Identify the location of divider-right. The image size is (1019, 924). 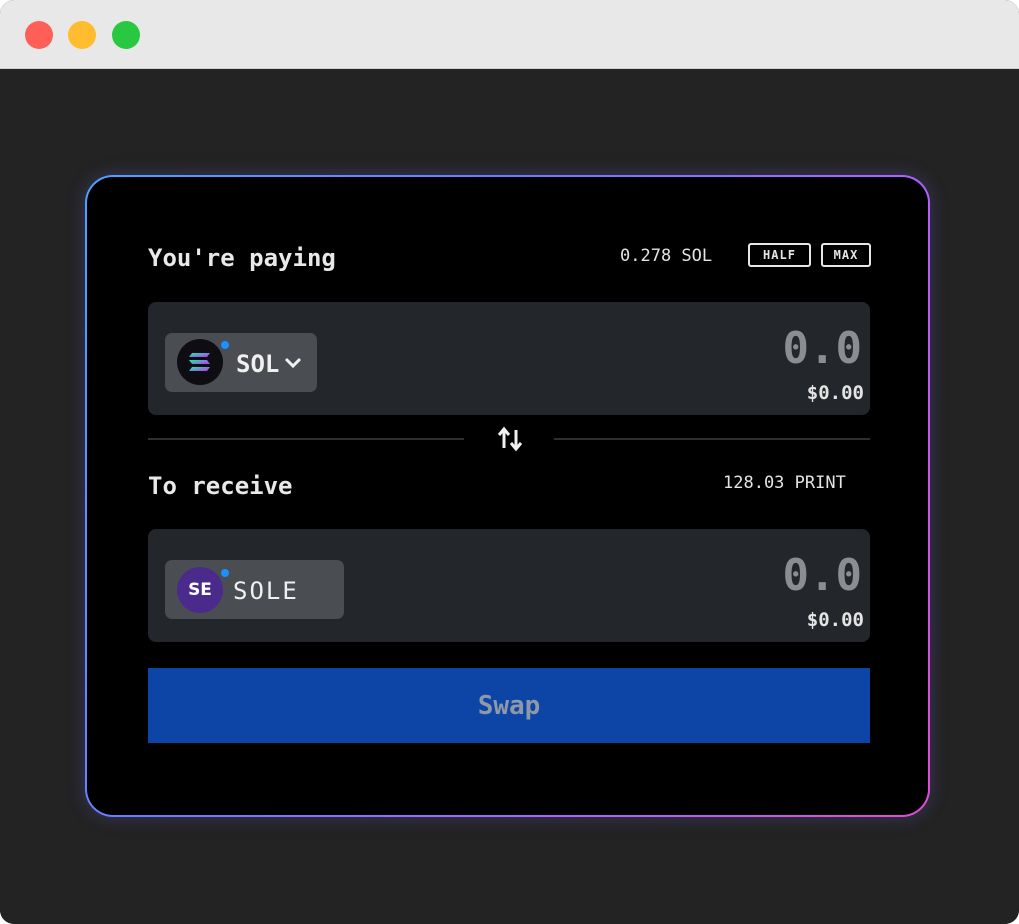
(712, 439).